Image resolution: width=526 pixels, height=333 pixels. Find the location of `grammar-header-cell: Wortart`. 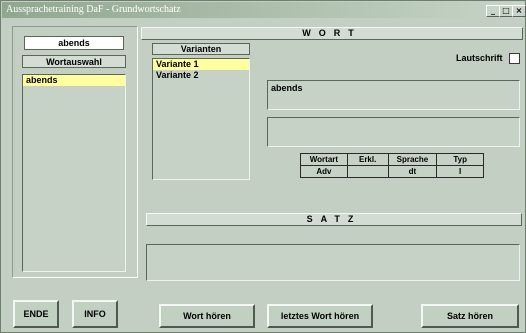

grammar-header-cell: Wortart is located at coordinates (324, 159).